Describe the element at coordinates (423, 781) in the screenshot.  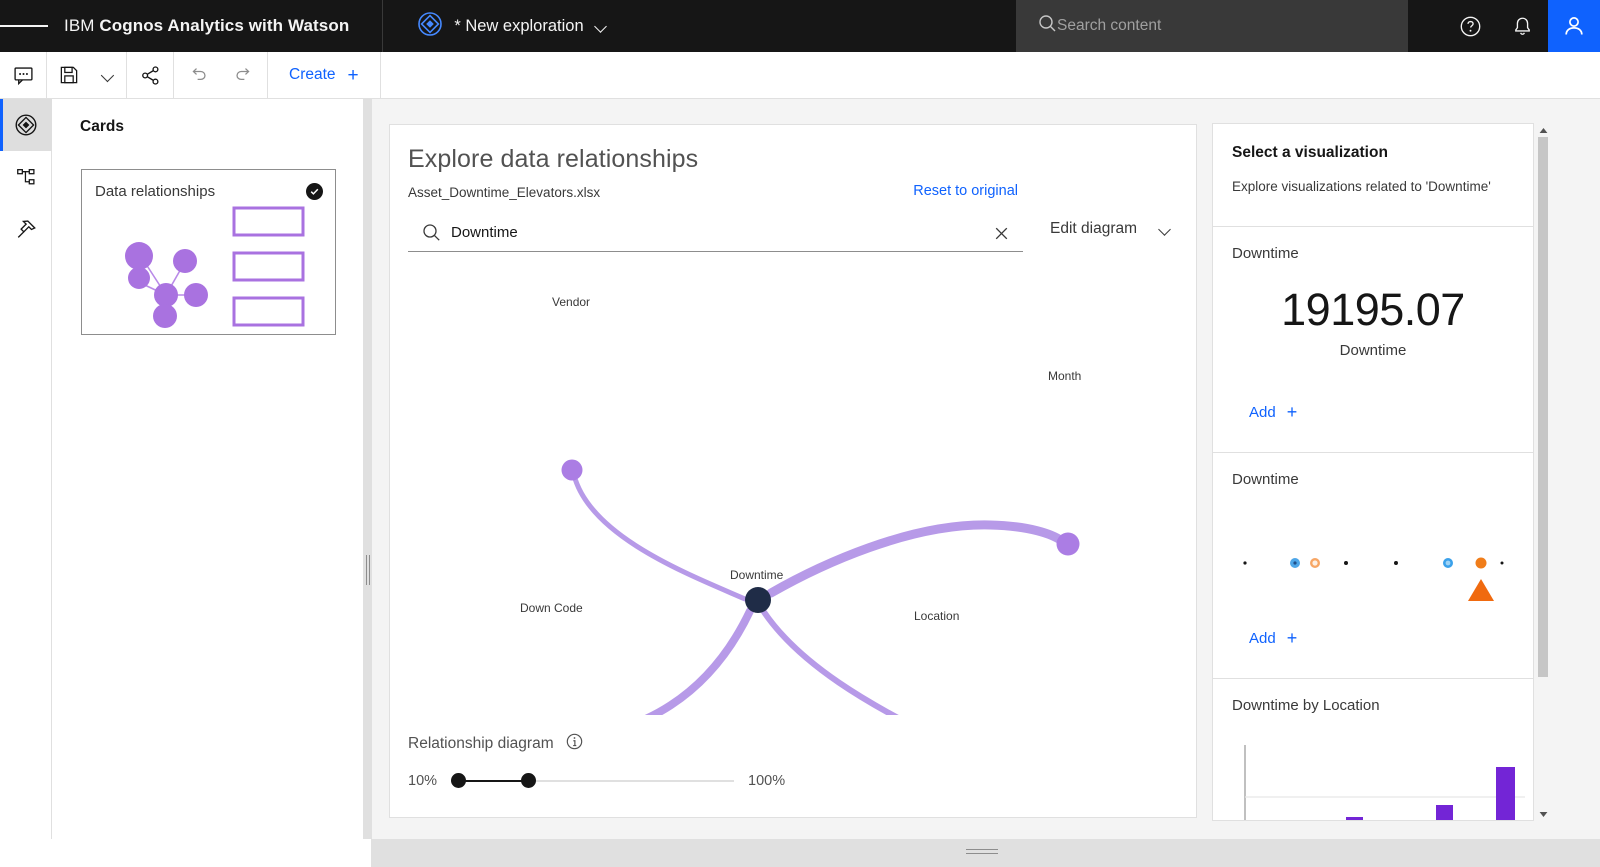
I see `slider-min-label: 10%` at that location.